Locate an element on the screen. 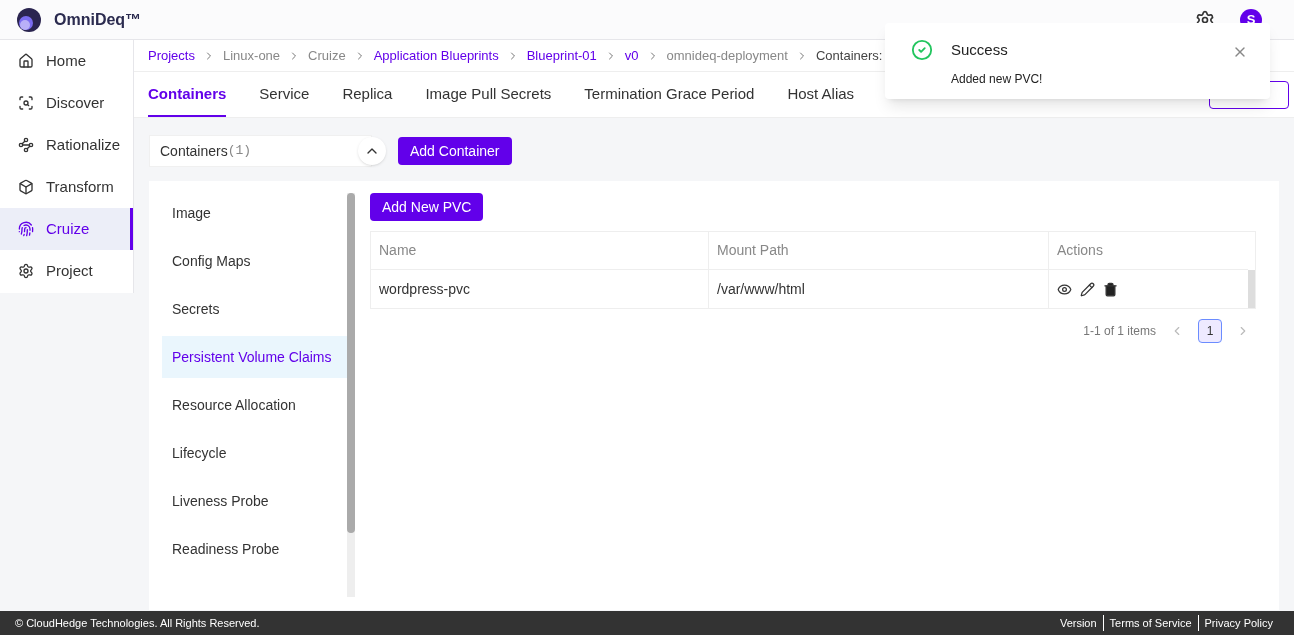 This screenshot has height=635, width=1294. toast-message: Added new PVC! is located at coordinates (997, 79).